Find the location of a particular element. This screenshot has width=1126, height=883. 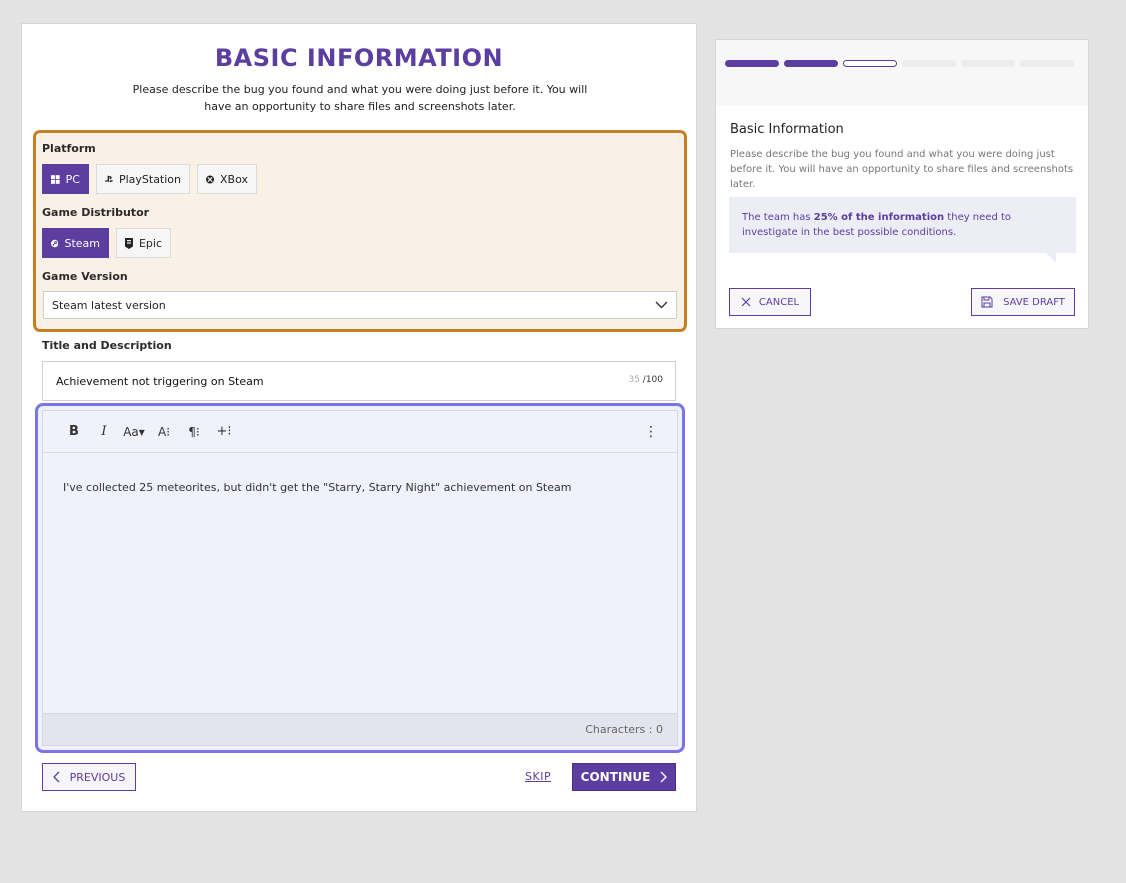

title-char-counter: 35 /100 is located at coordinates (645, 380).